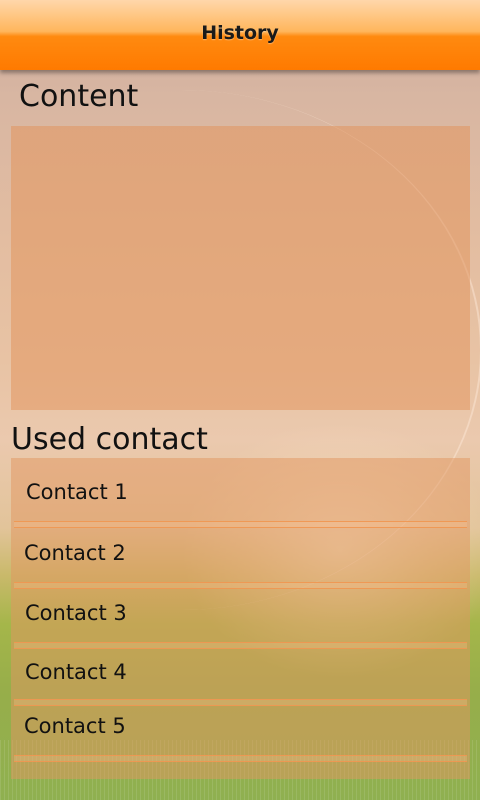 This screenshot has width=480, height=800. Describe the element at coordinates (240, 731) in the screenshot. I see `contact-list-item-5: Contact 5` at that location.